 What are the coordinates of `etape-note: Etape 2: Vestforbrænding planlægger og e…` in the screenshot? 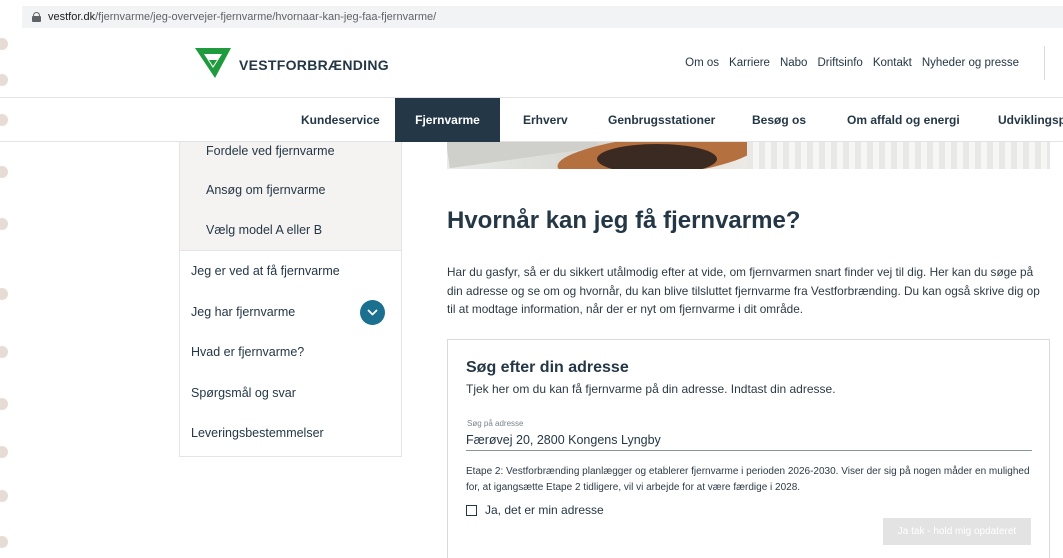 It's located at (748, 479).